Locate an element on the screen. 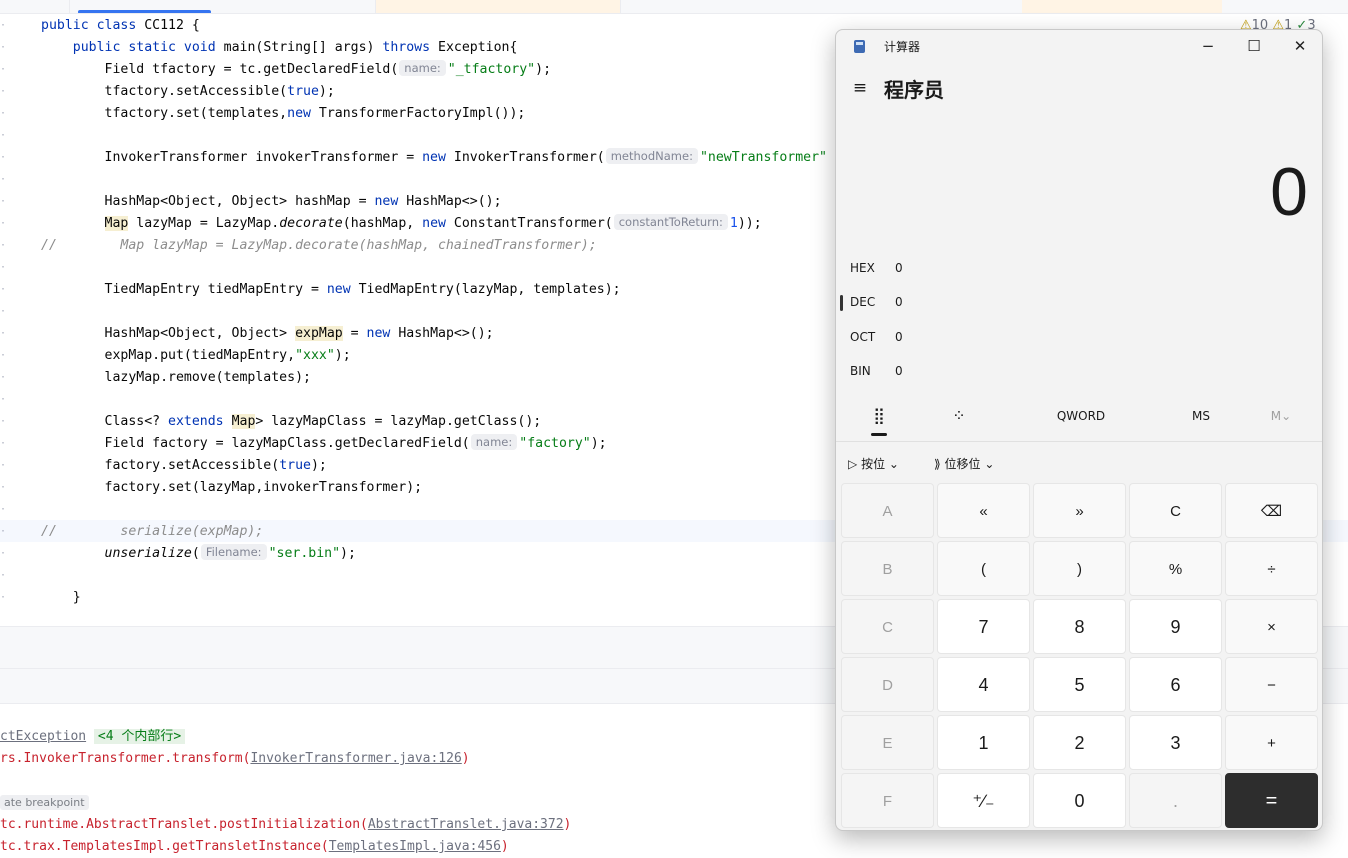 This screenshot has width=1348, height=858. clear-button: C is located at coordinates (1175, 510).